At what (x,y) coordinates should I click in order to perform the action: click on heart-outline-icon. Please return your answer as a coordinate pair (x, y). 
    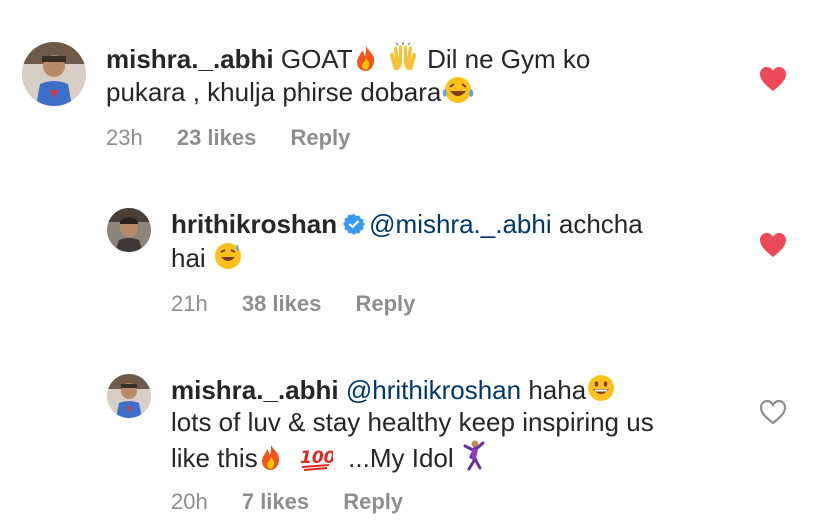
    Looking at the image, I should click on (773, 412).